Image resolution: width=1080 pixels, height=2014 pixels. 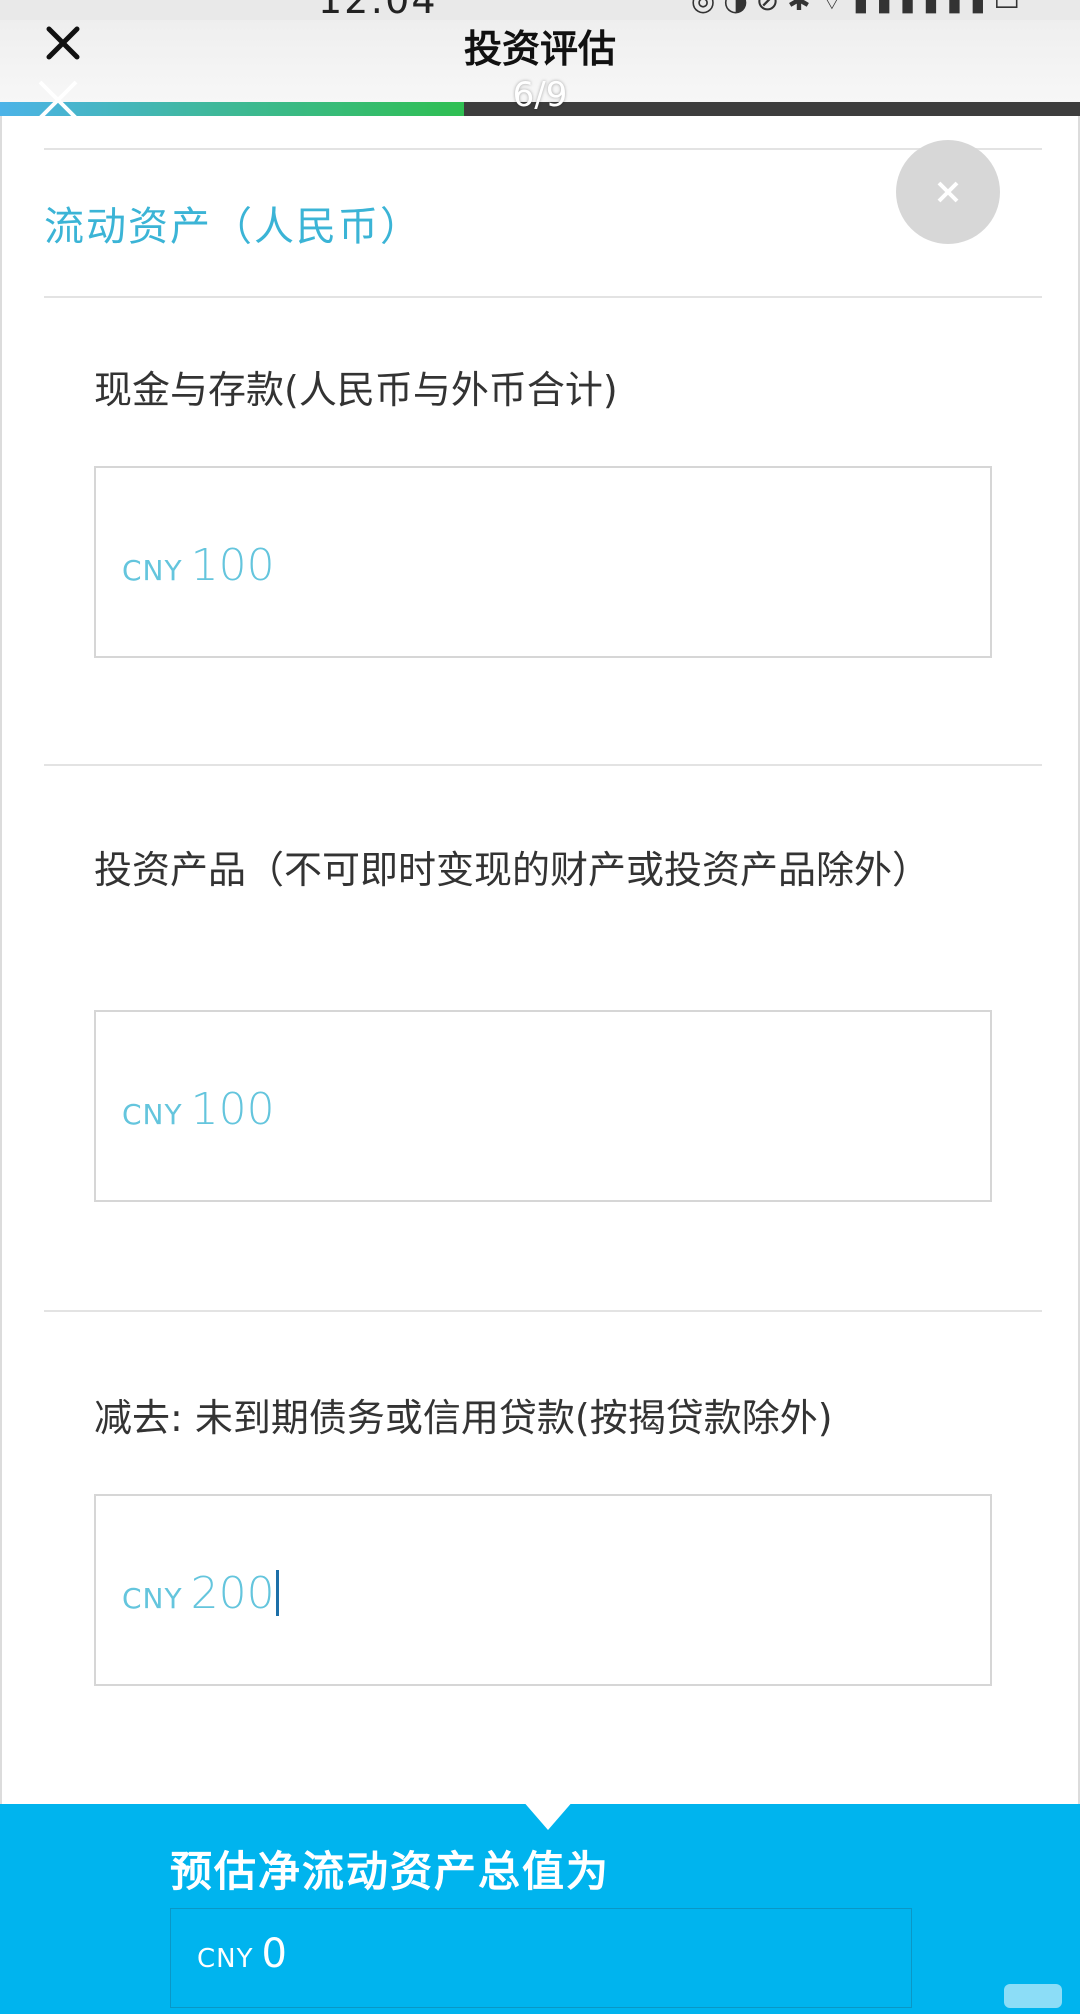 What do you see at coordinates (543, 562) in the screenshot?
I see `cash-deposits-input: CNY 100` at bounding box center [543, 562].